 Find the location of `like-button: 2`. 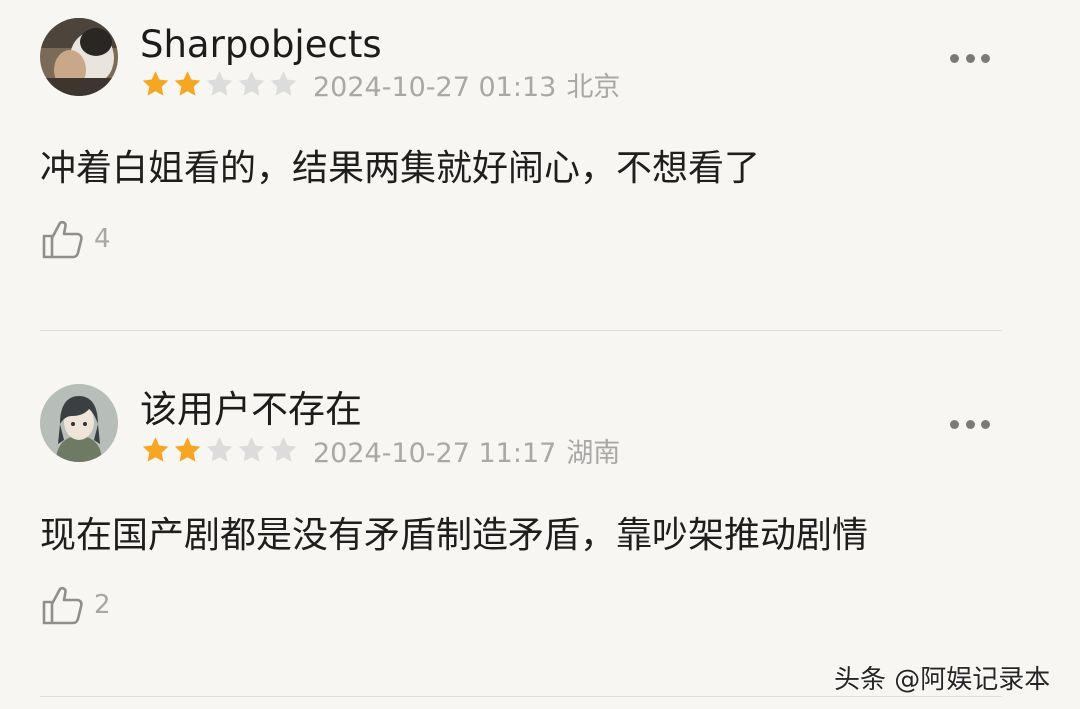

like-button: 2 is located at coordinates (75, 605).